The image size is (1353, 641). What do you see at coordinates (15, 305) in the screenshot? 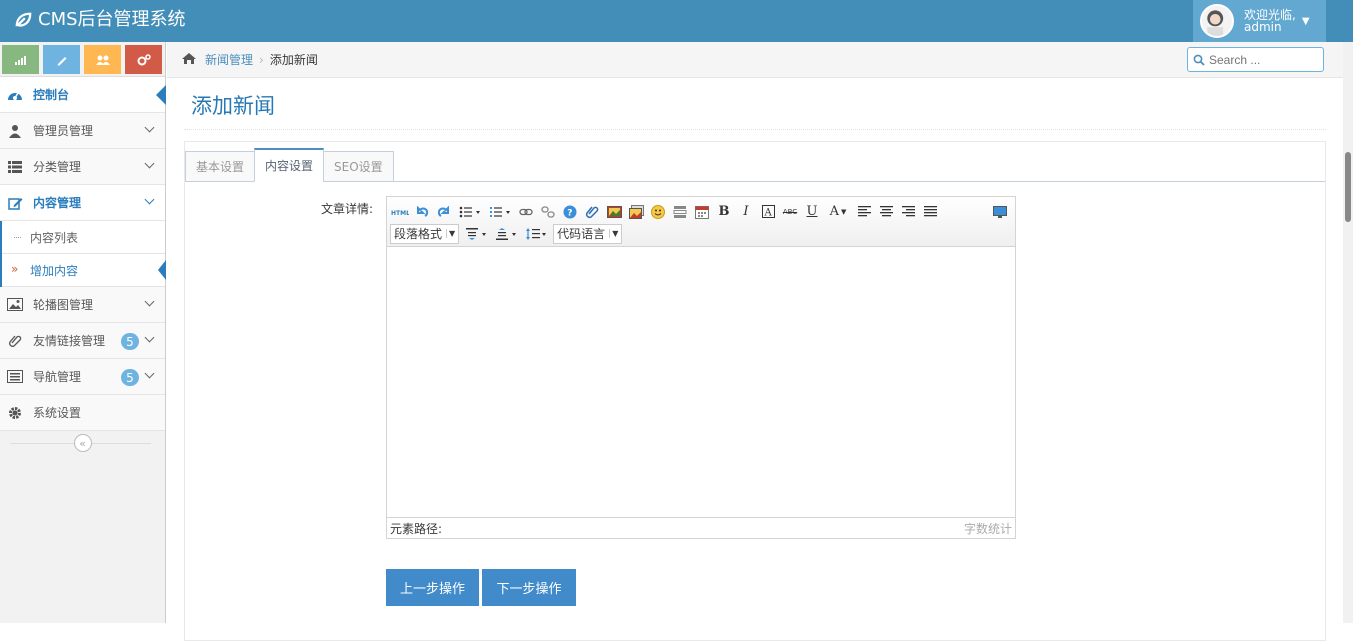
I see `picture-icon` at bounding box center [15, 305].